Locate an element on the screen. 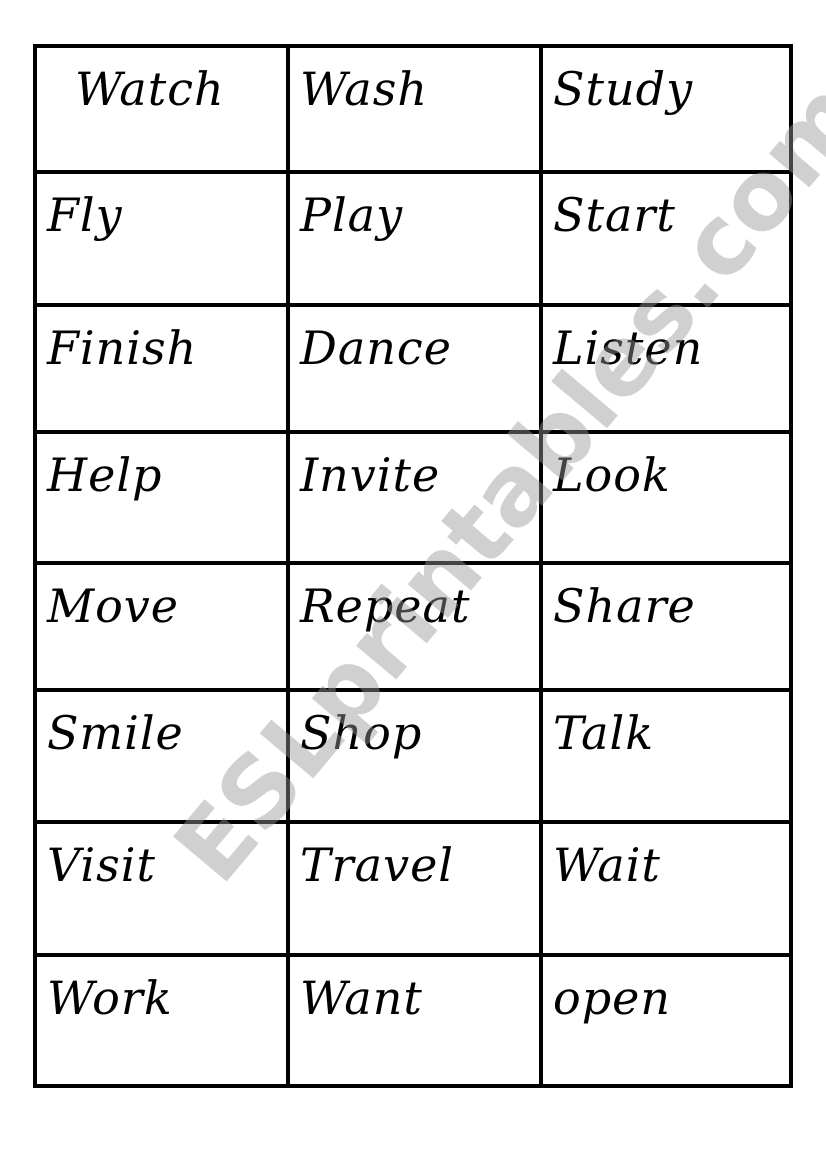 This screenshot has height=1169, width=826. word-card: Watch is located at coordinates (163, 111).